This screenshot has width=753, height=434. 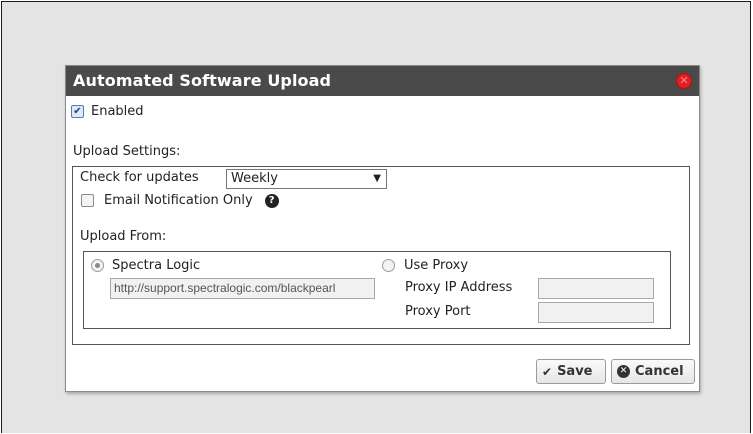 What do you see at coordinates (436, 265) in the screenshot?
I see `use-proxy-label: Use Proxy` at bounding box center [436, 265].